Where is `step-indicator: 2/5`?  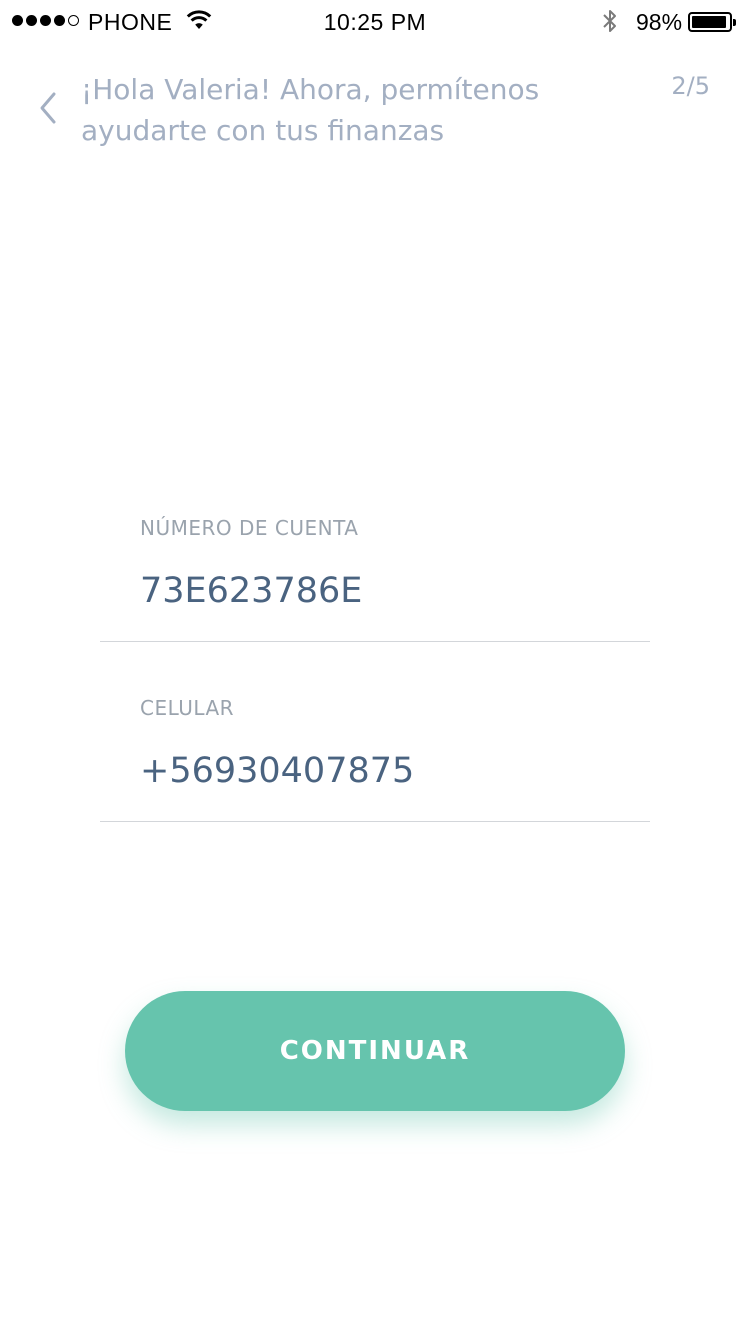 step-indicator: 2/5 is located at coordinates (690, 86).